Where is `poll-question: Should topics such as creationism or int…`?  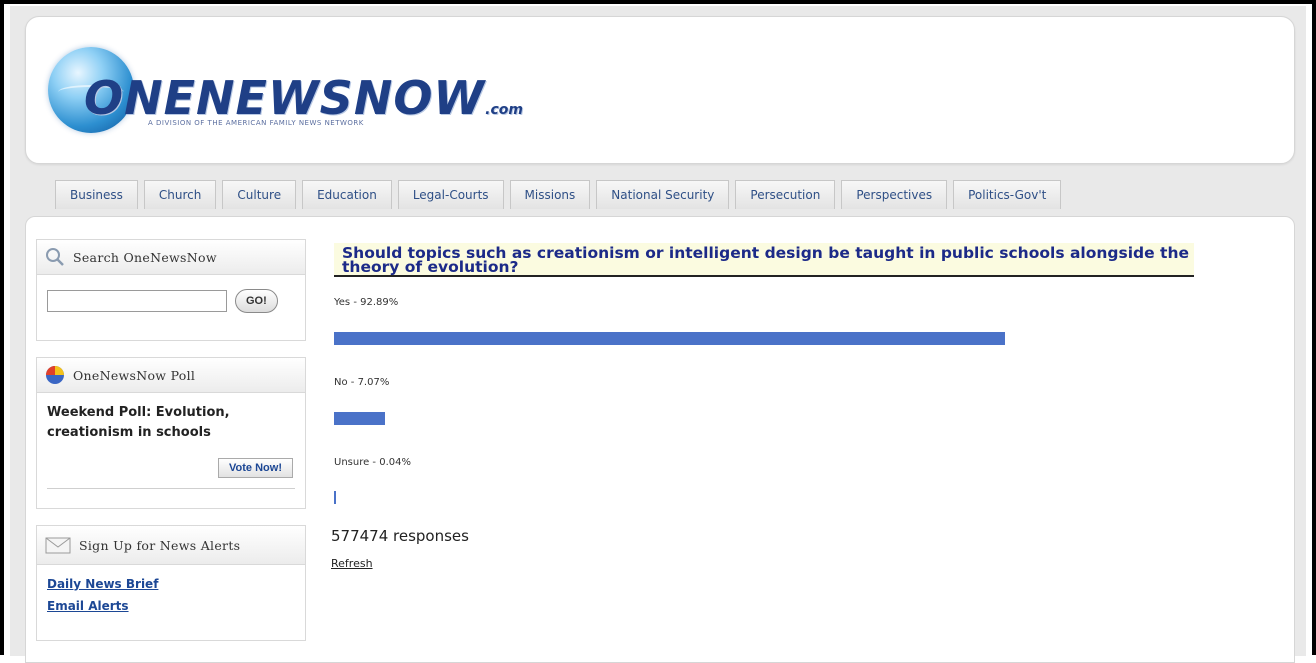
poll-question: Should topics such as creationism or int… is located at coordinates (764, 260).